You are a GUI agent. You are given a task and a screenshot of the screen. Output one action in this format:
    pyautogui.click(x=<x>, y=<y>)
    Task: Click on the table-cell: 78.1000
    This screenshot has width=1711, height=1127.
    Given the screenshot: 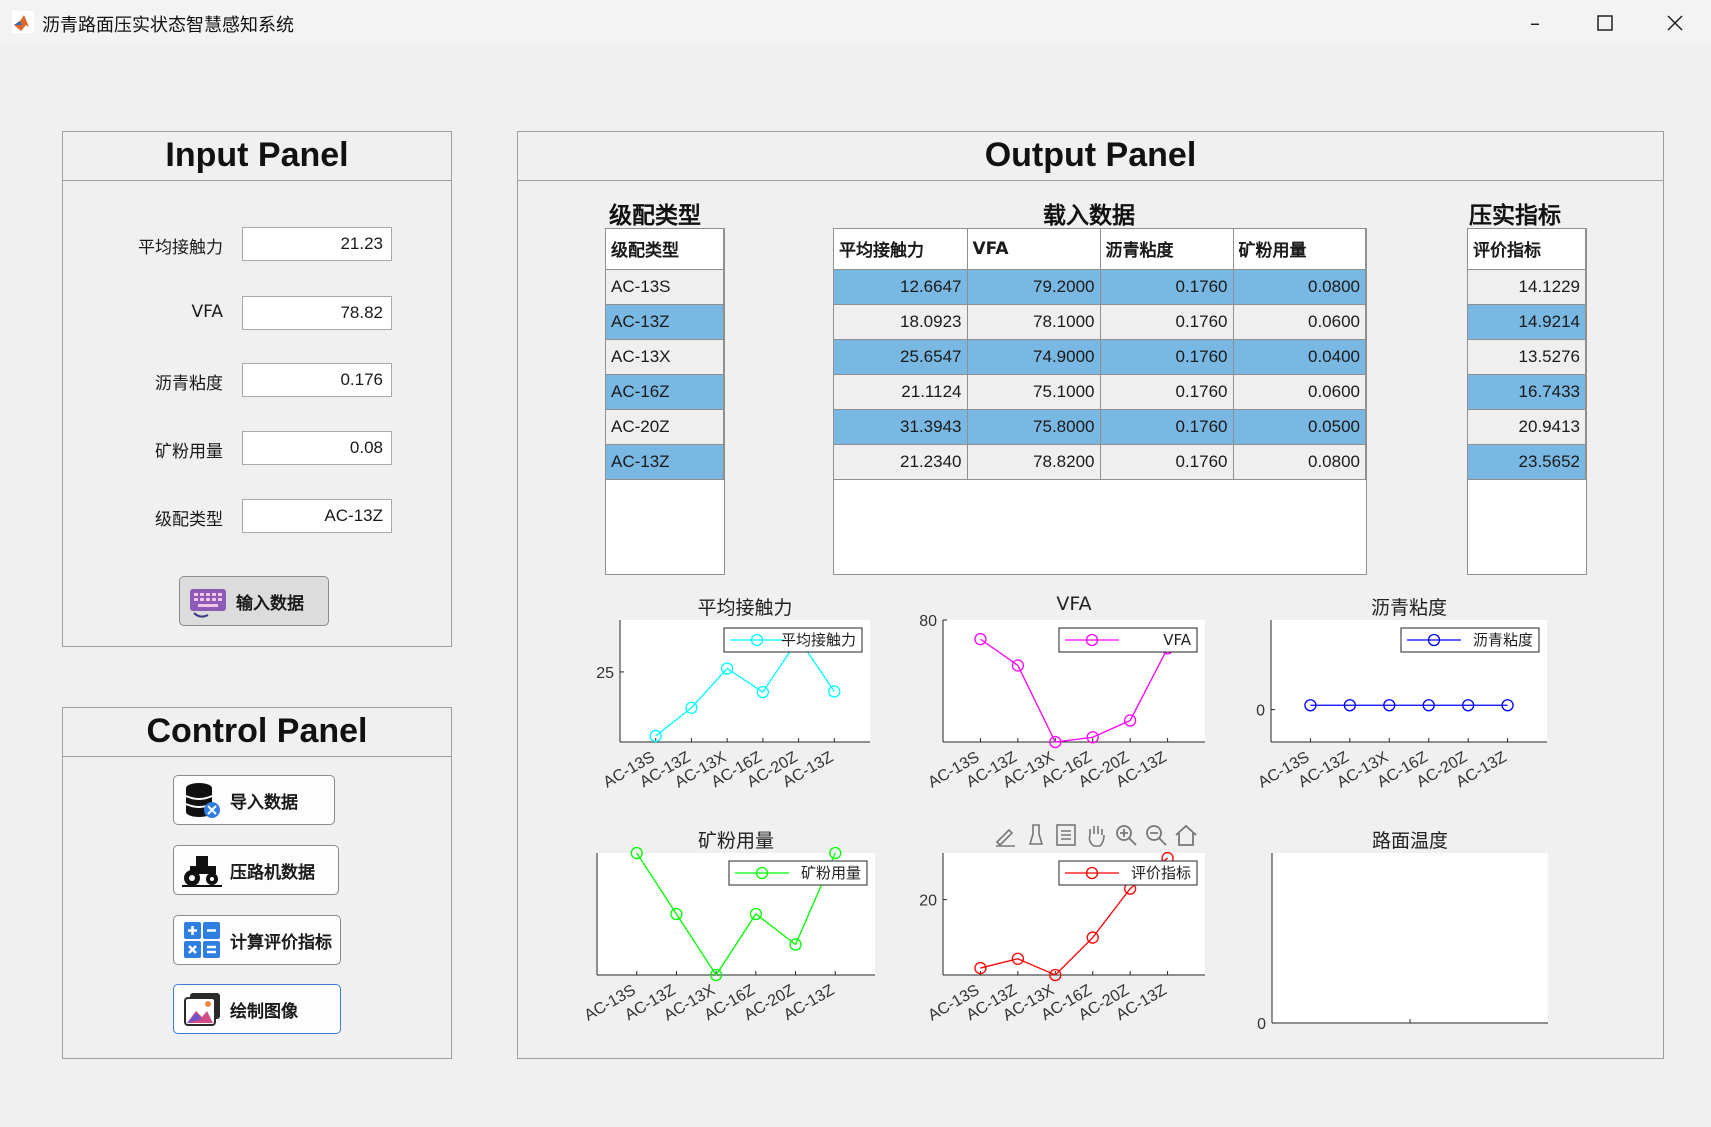 What is the action you would take?
    pyautogui.click(x=1034, y=322)
    